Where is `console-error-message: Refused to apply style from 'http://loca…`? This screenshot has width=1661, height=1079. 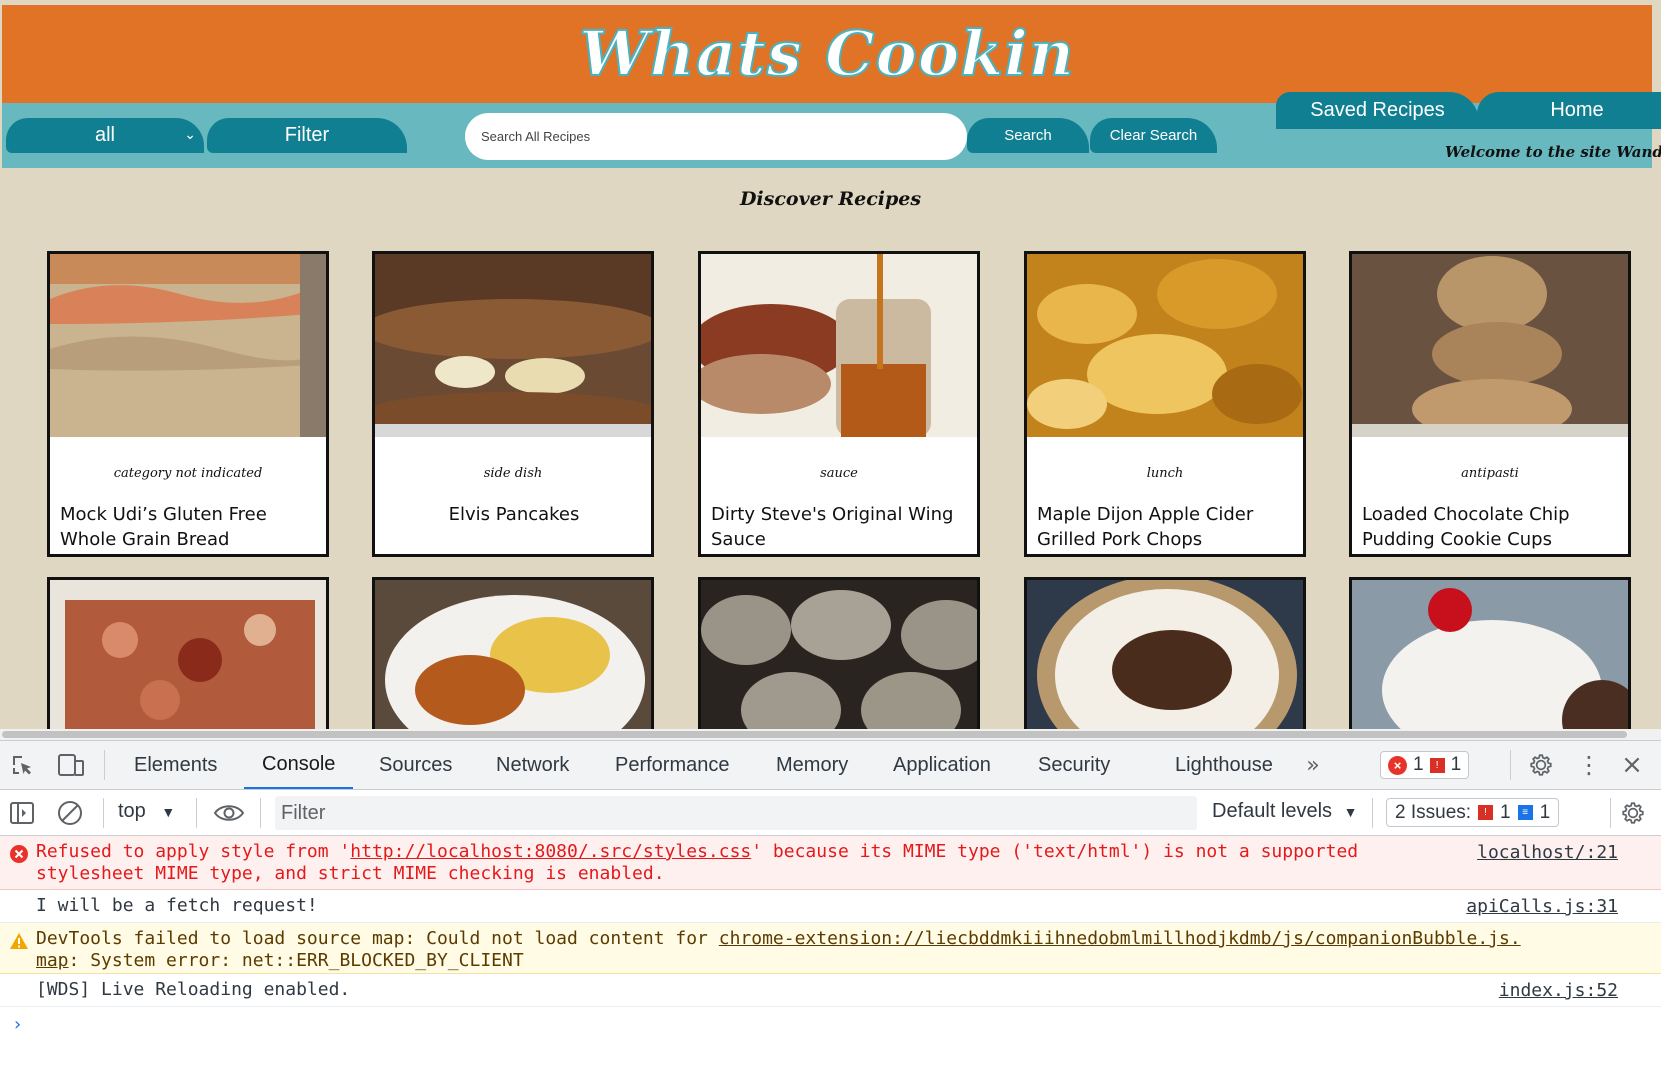
console-error-message: Refused to apply style from 'http://loca… is located at coordinates (830, 863).